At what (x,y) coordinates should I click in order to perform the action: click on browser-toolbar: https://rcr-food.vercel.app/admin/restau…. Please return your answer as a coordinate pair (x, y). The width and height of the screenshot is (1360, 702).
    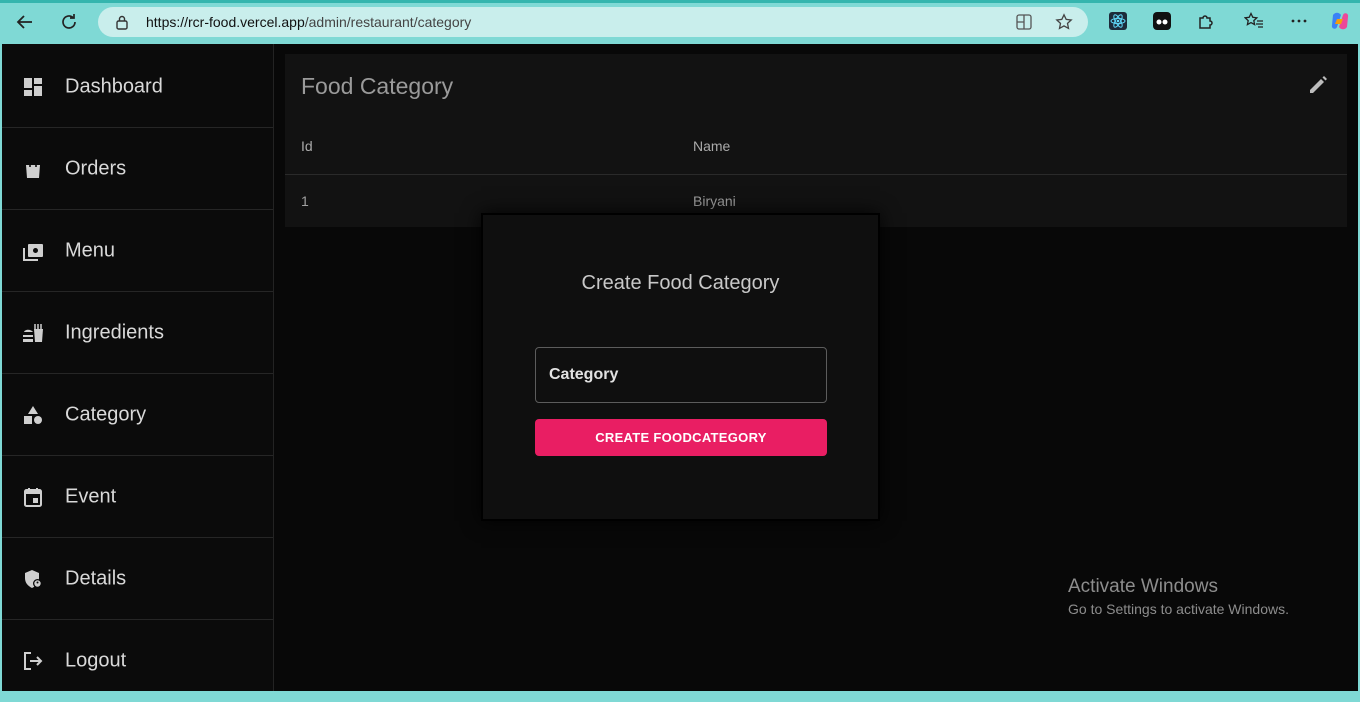
    Looking at the image, I should click on (680, 22).